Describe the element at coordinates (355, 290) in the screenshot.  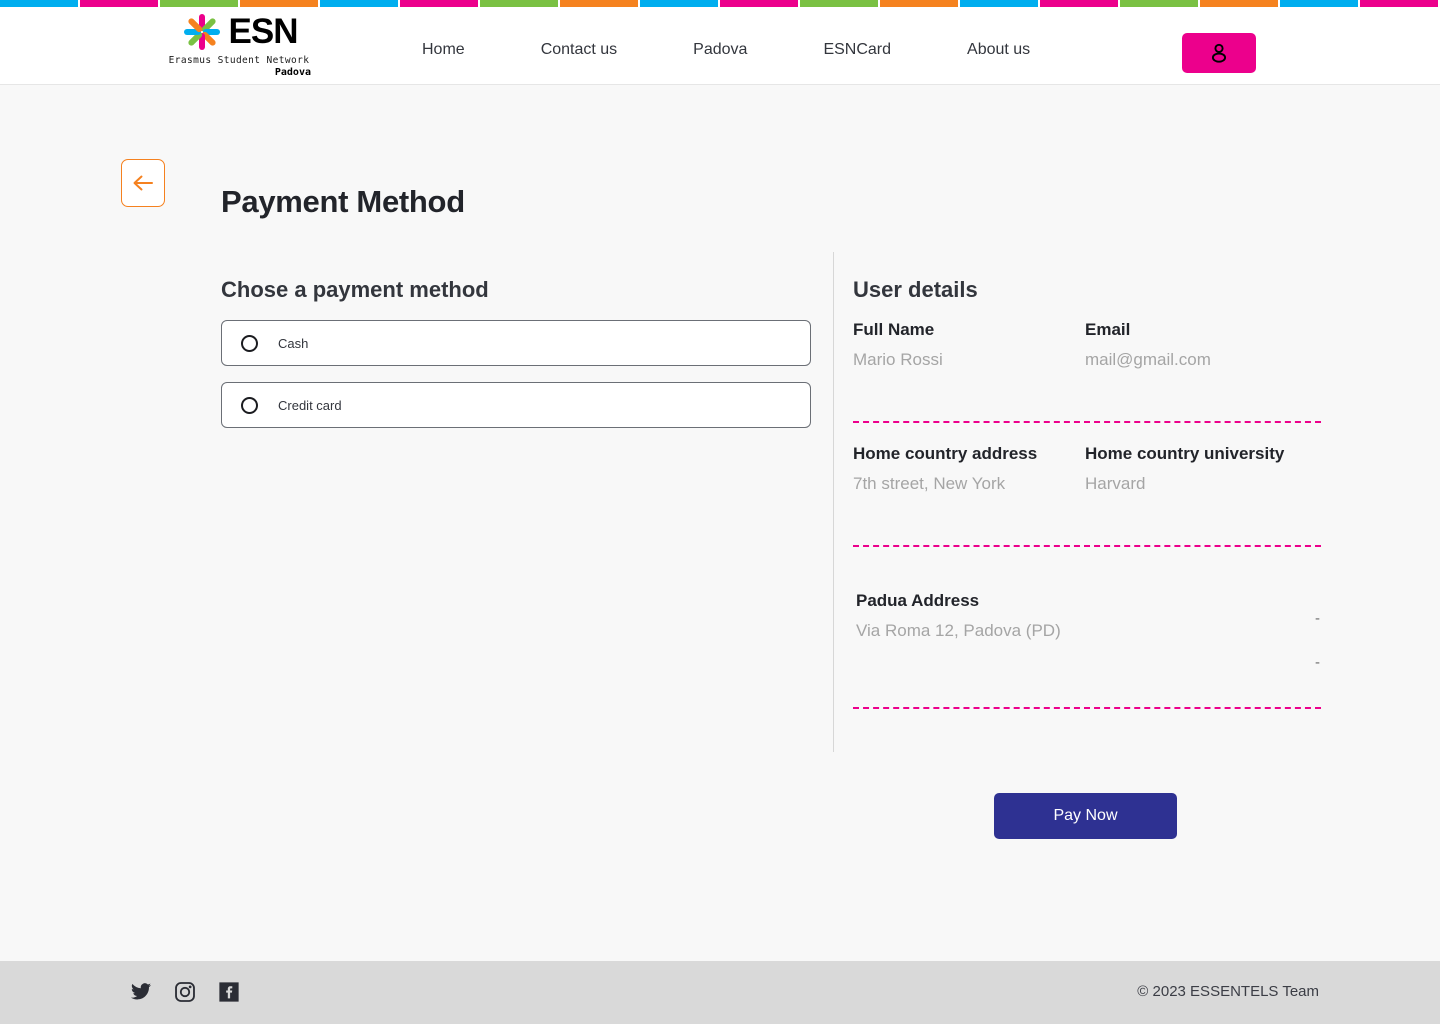
I see `payment-method-heading: Chose a payment method` at that location.